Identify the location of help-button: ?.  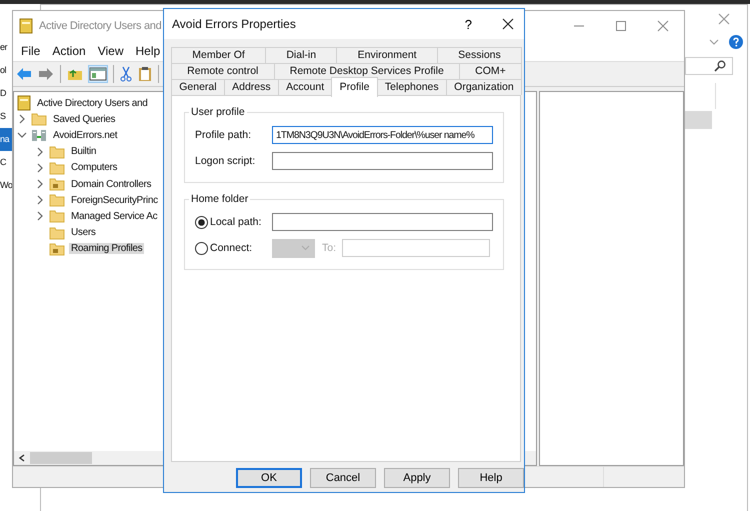
(468, 24).